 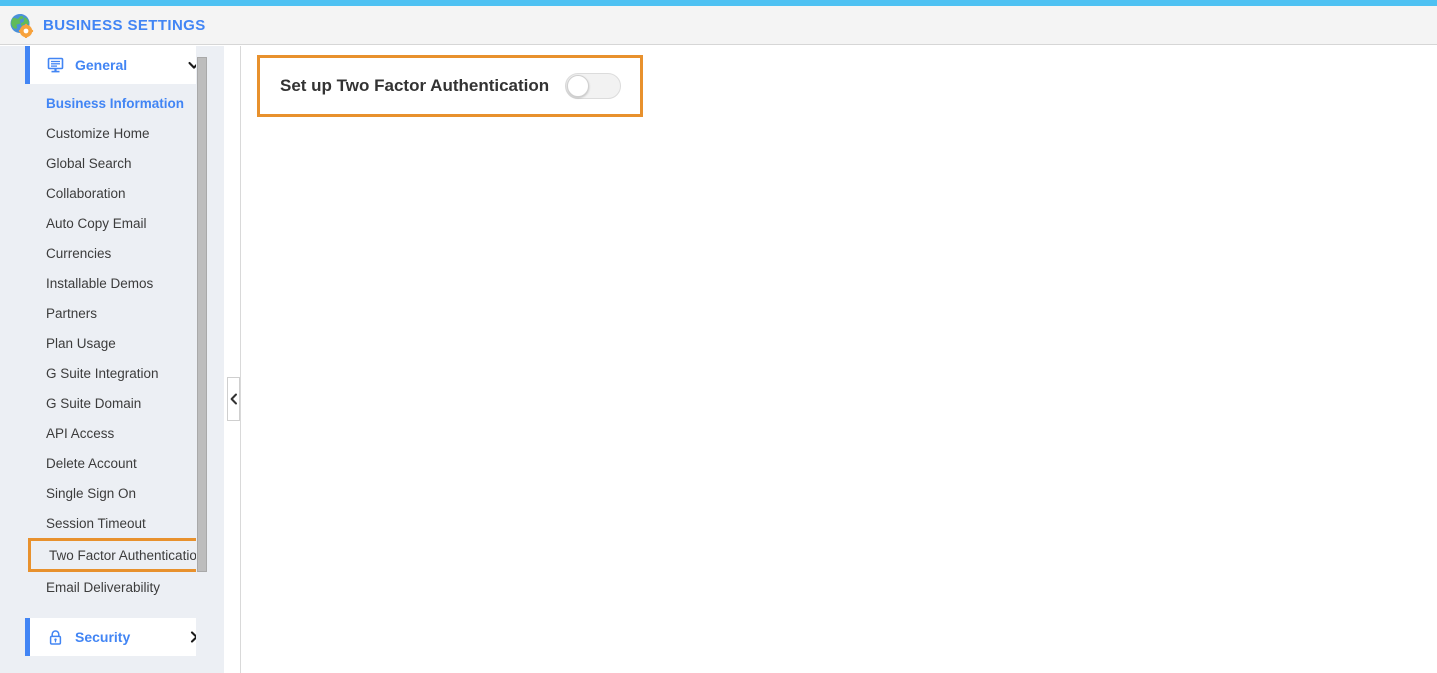 I want to click on sidebar-item-label: Currencies, so click(x=79, y=253).